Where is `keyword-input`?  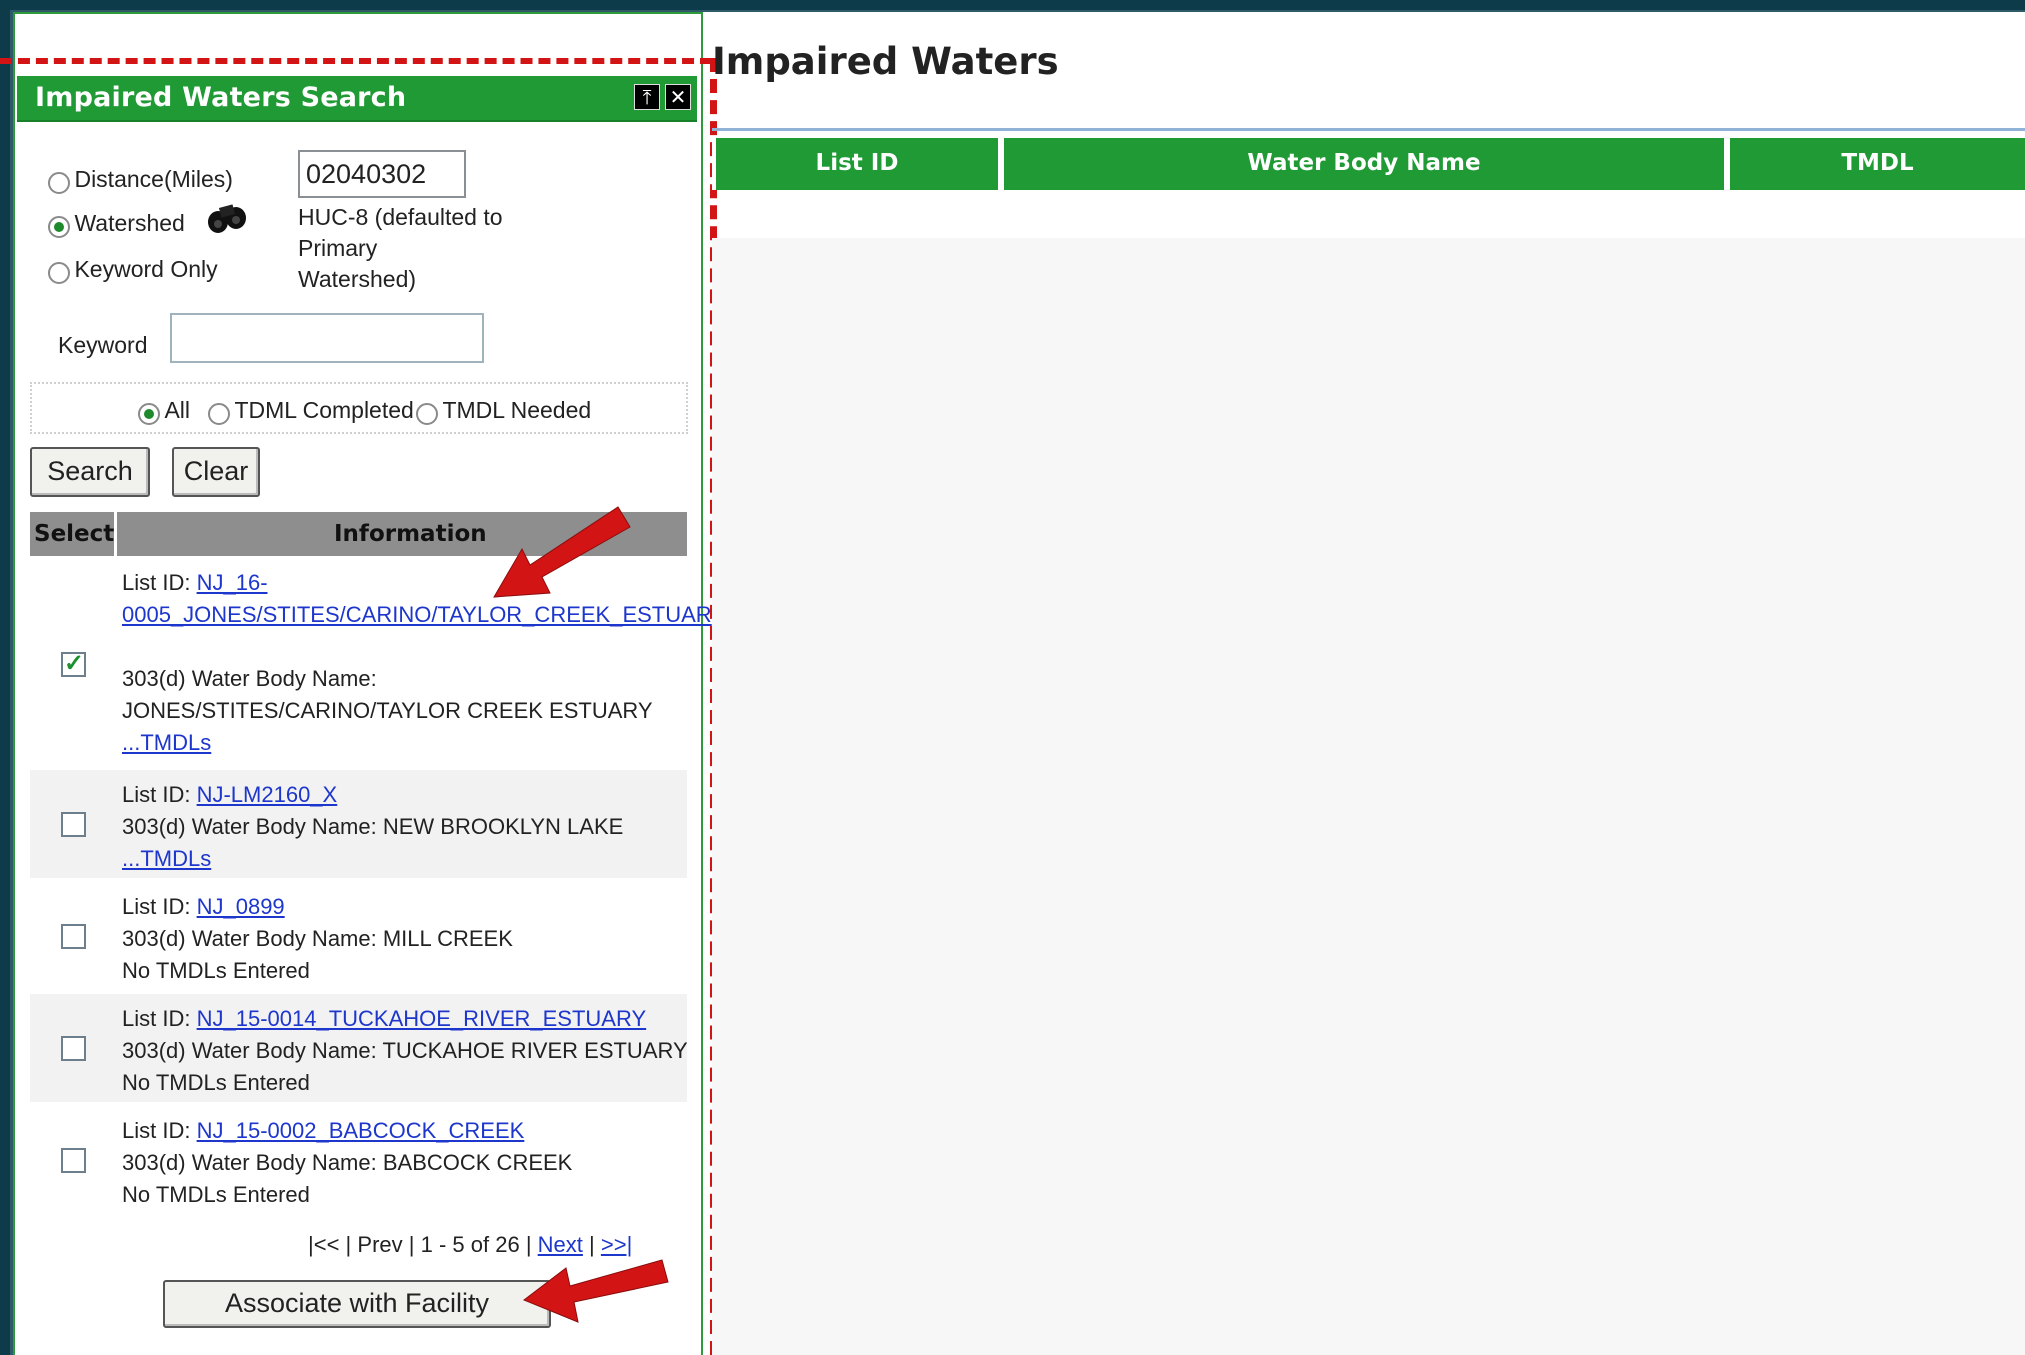 keyword-input is located at coordinates (327, 338).